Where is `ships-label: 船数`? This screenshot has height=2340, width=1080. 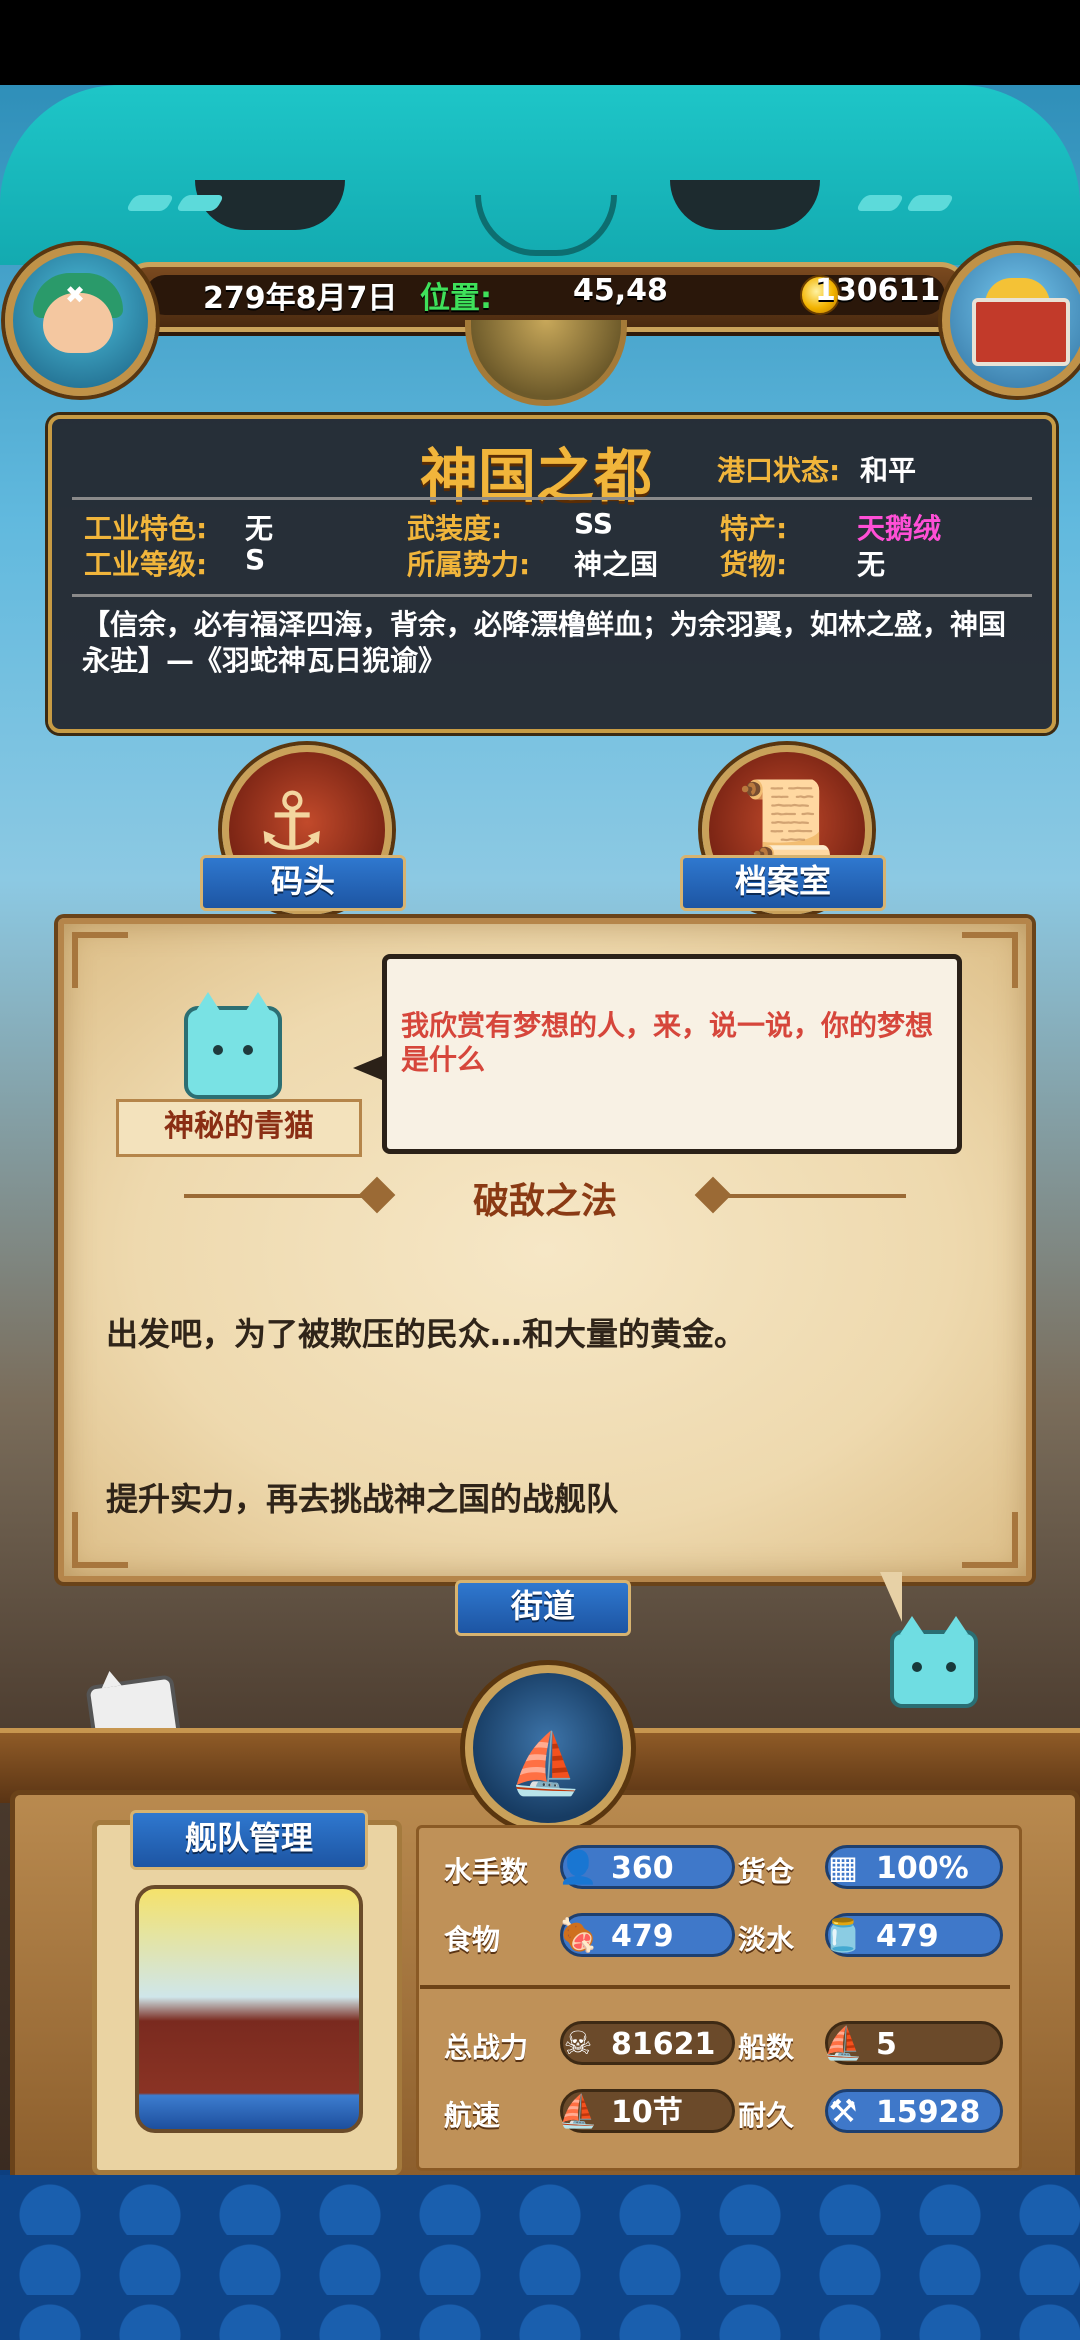 ships-label: 船数 is located at coordinates (766, 2047).